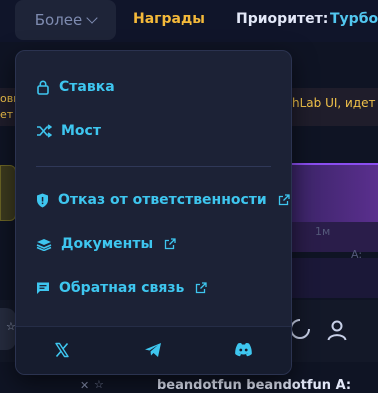 The width and height of the screenshot is (378, 393). What do you see at coordinates (92, 18) in the screenshot?
I see `chevron-down-icon` at bounding box center [92, 18].